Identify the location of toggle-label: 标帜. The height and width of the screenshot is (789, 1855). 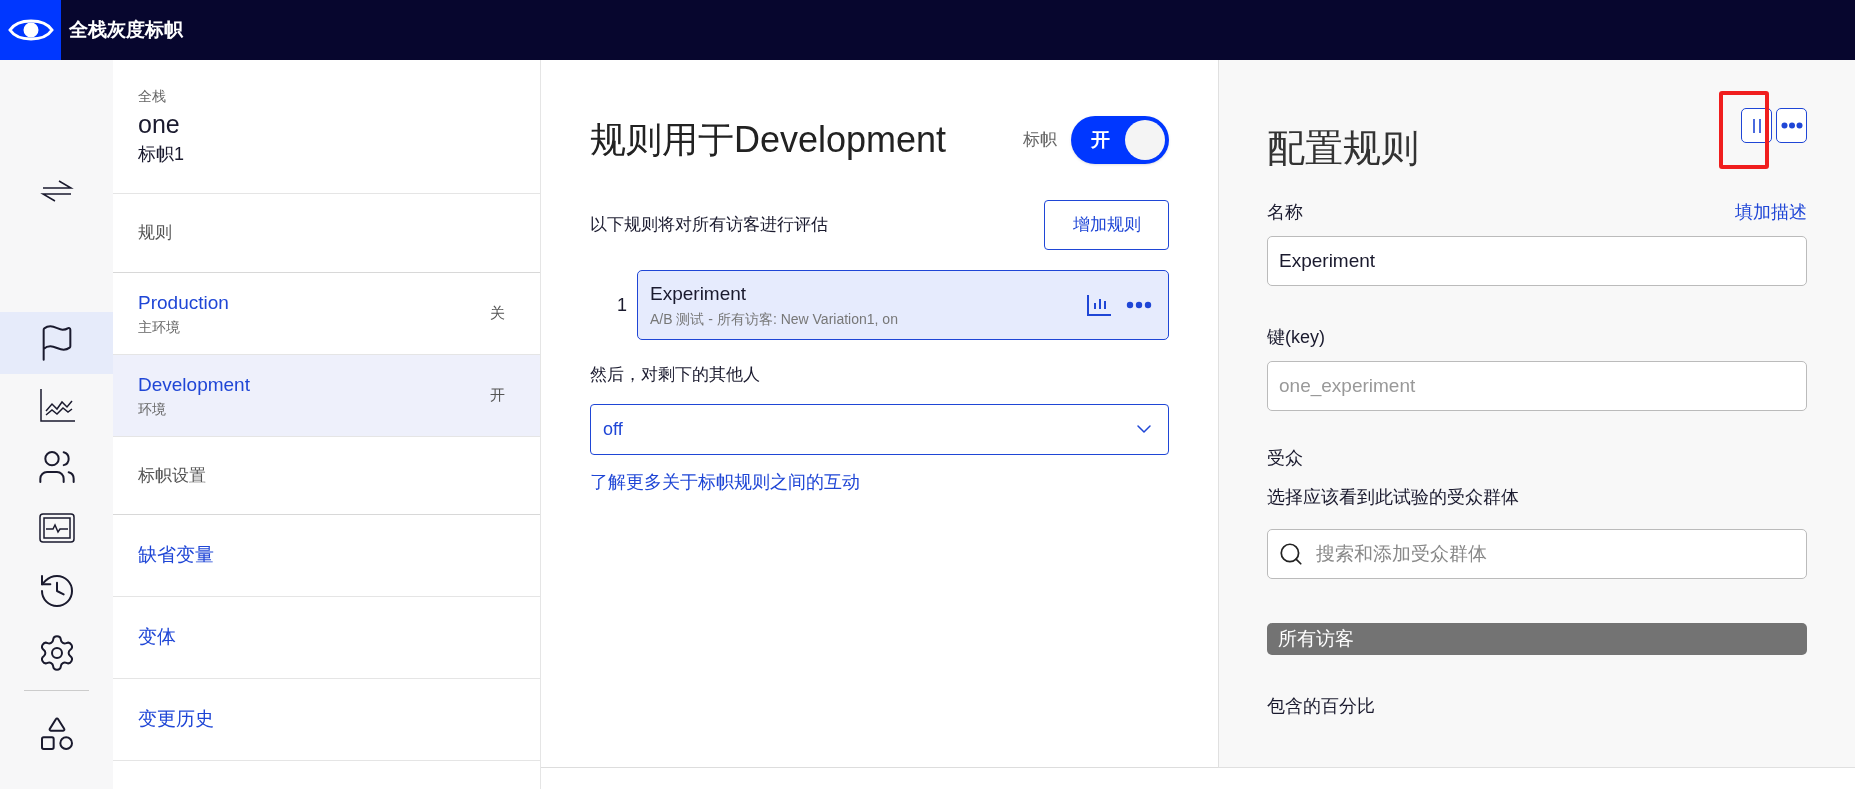
(1040, 140).